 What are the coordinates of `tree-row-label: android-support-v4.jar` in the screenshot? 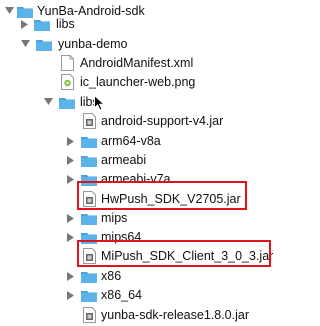 It's located at (162, 121).